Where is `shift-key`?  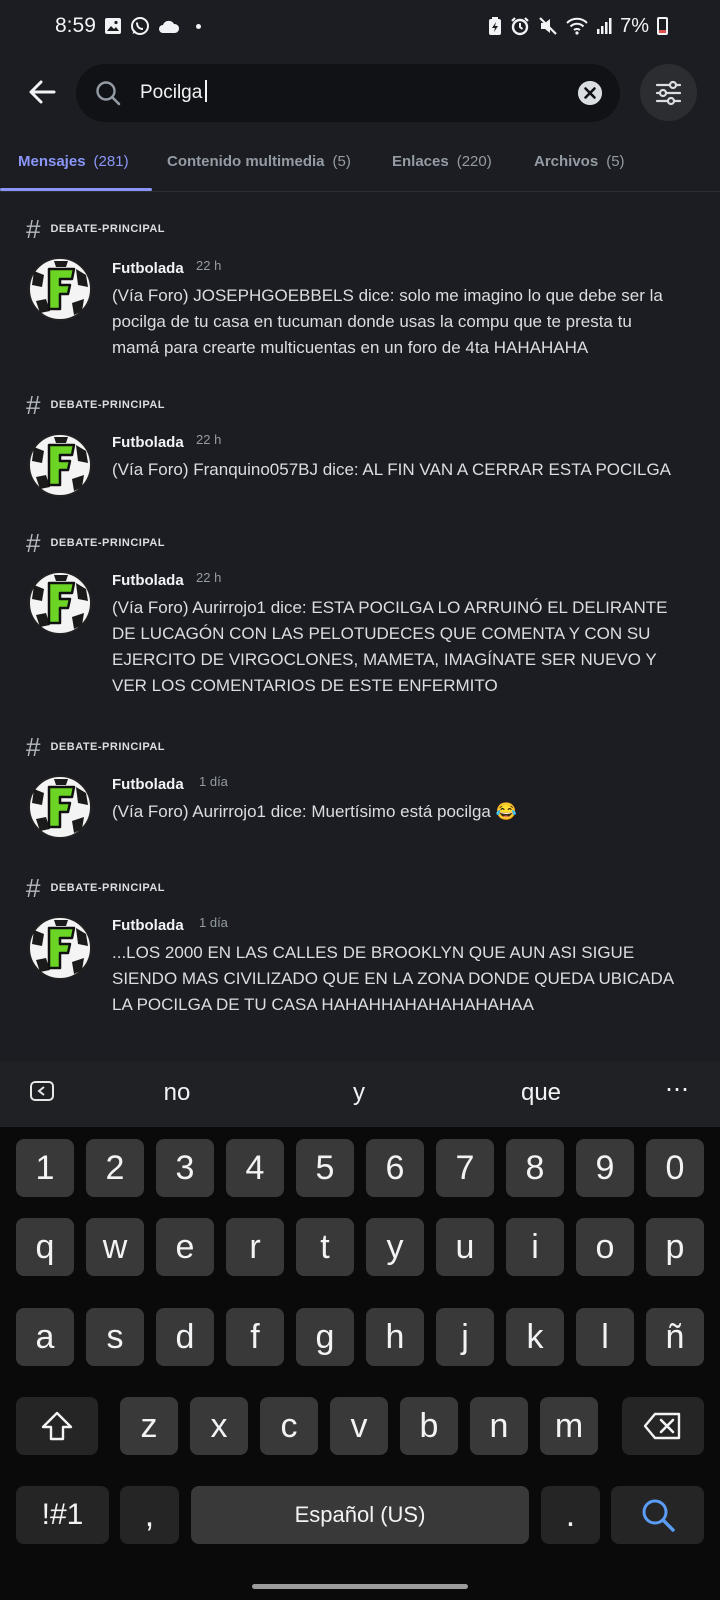 shift-key is located at coordinates (57, 1426).